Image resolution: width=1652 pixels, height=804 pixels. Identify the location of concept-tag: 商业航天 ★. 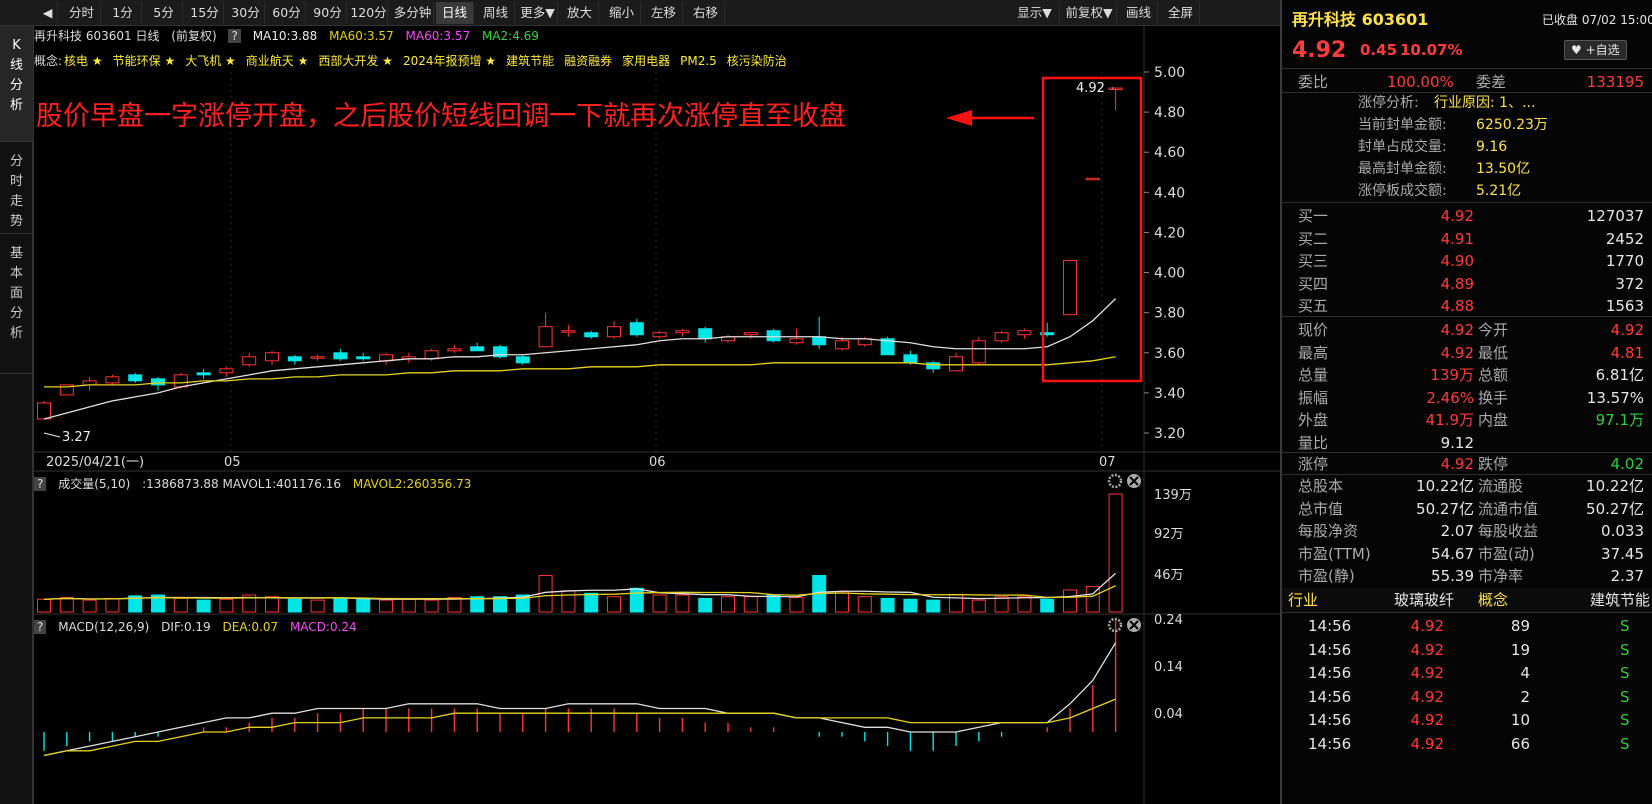
(277, 61).